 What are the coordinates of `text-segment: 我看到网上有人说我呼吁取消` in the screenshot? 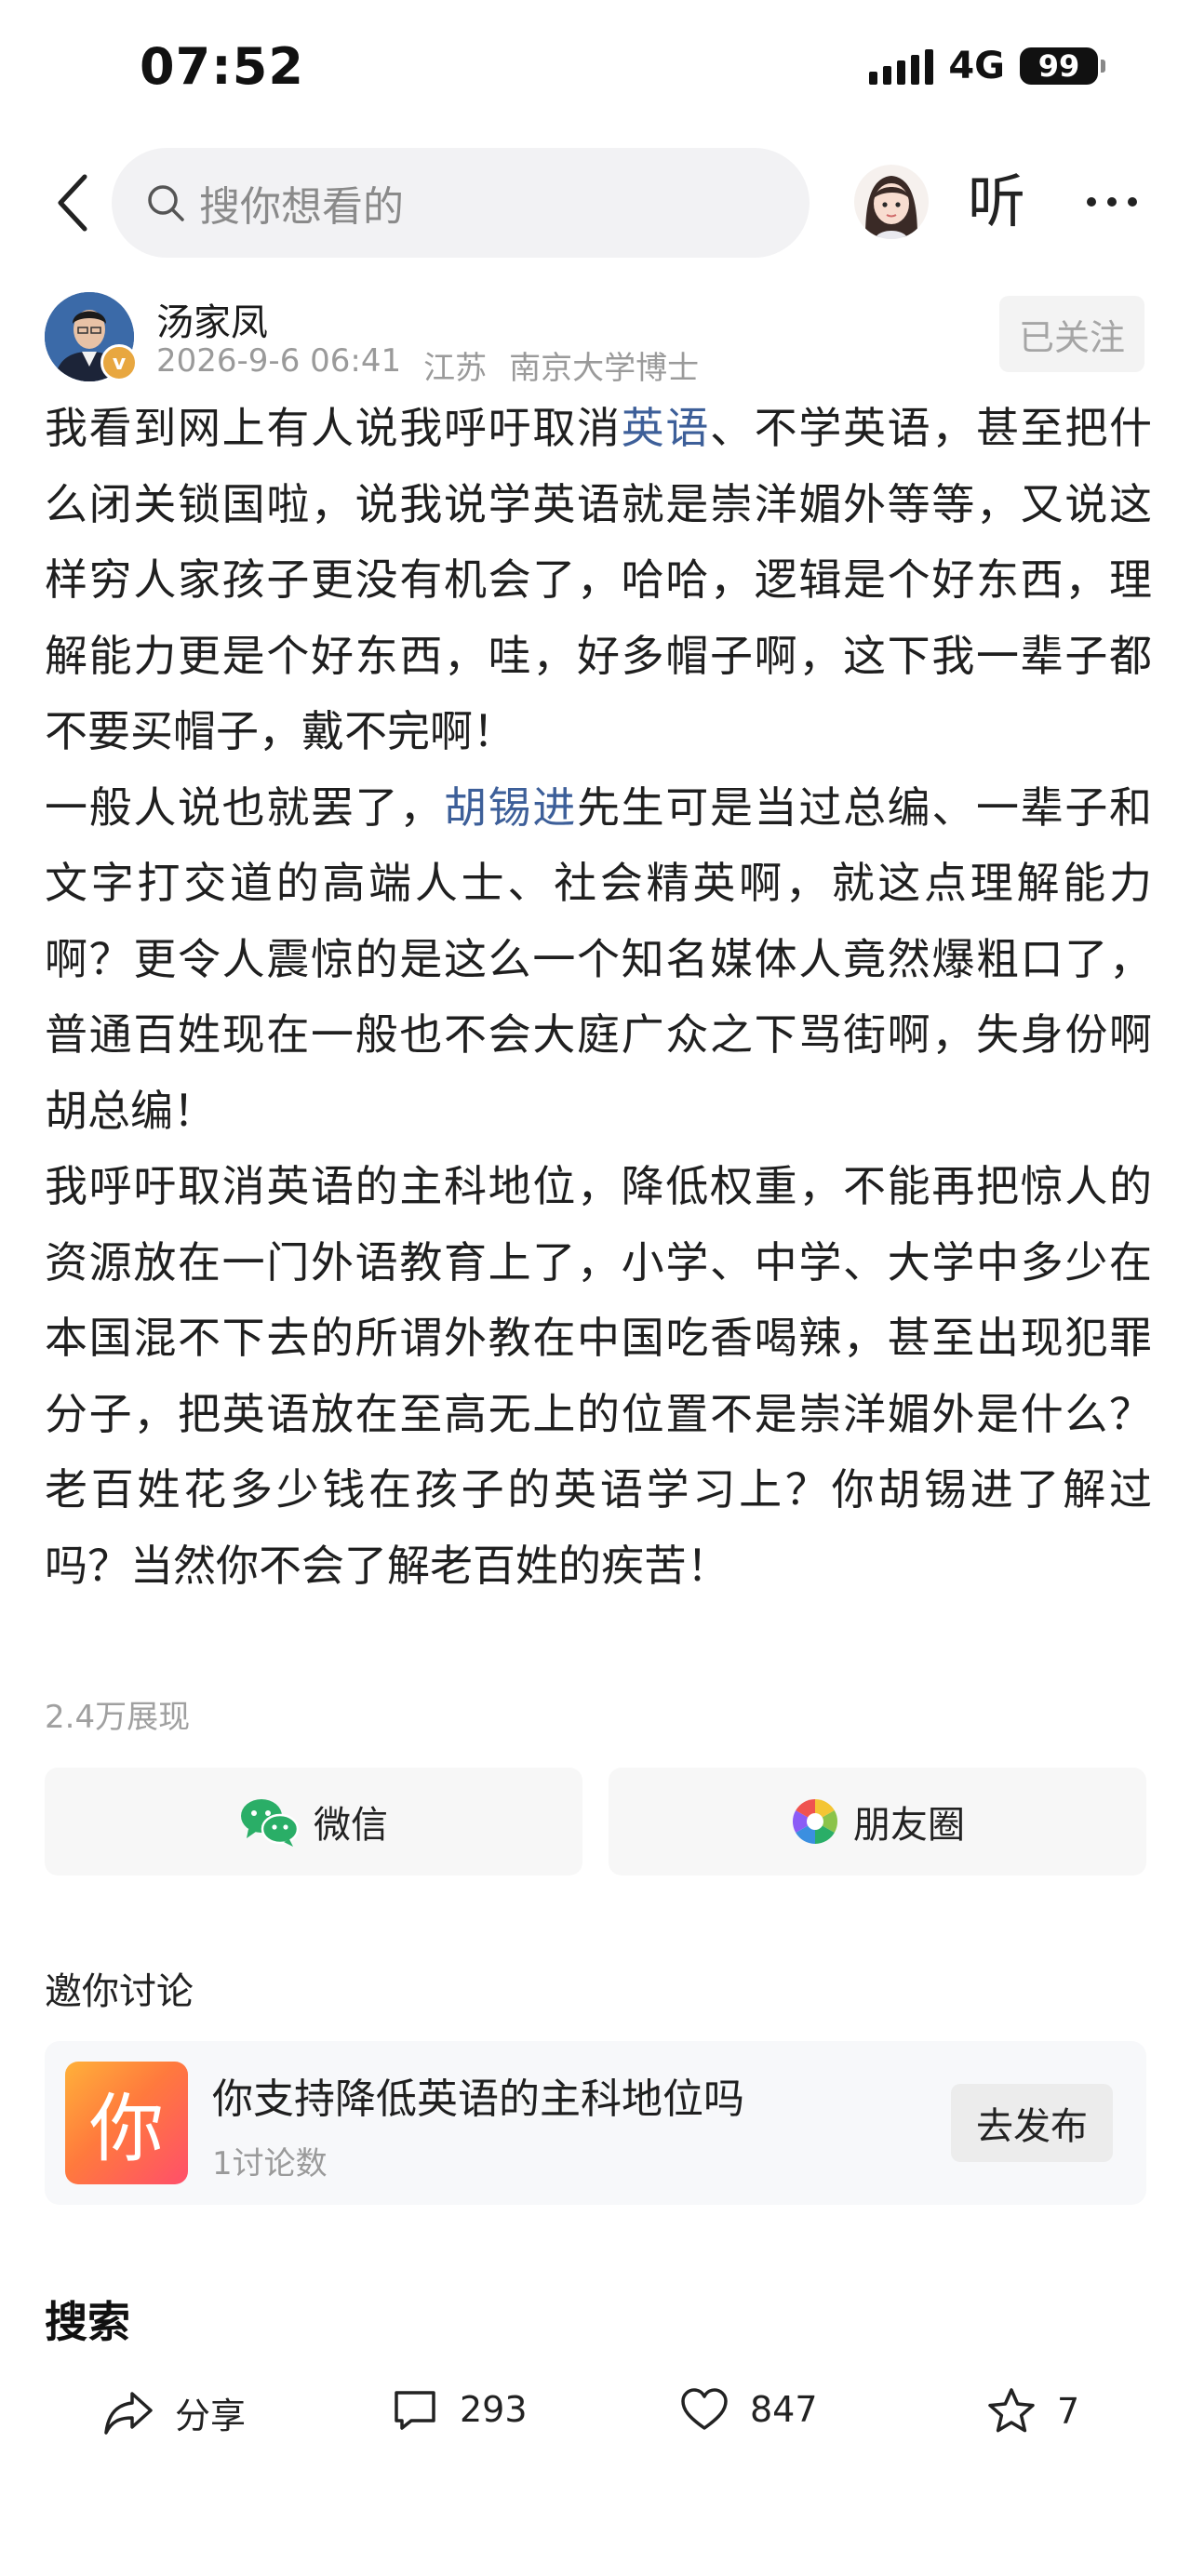 It's located at (333, 428).